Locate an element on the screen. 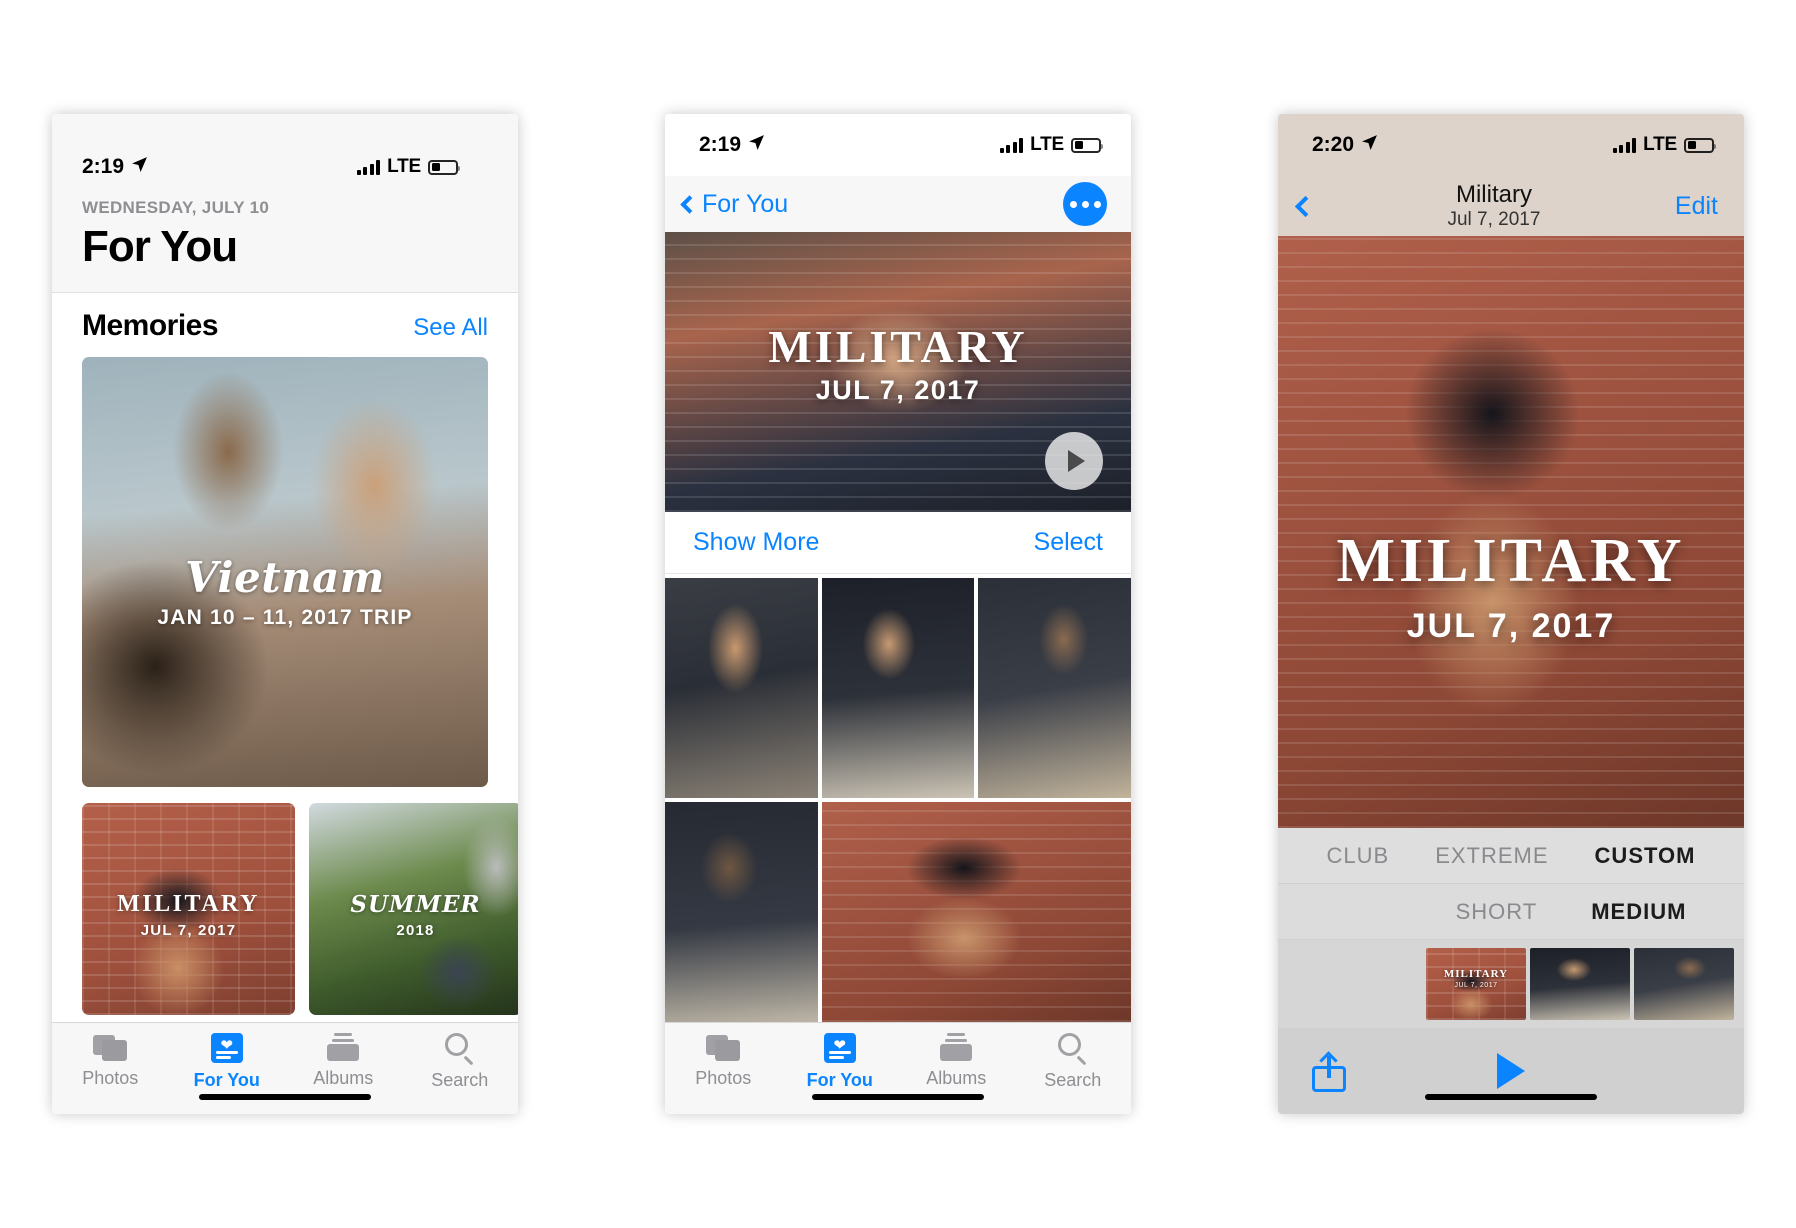  memory-card-summer: SUMMER 2018 is located at coordinates (413, 909).